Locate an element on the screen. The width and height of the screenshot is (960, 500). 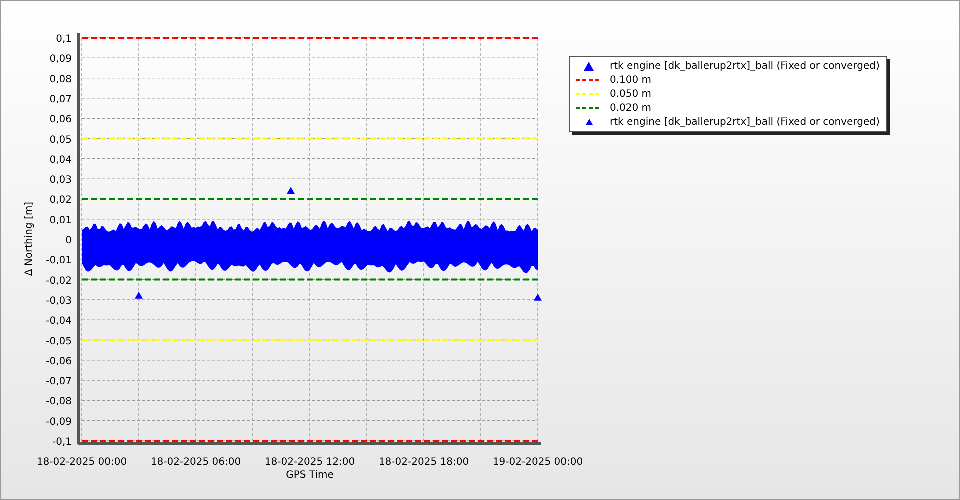
x-tick-label: 18-02-2025 18:00 is located at coordinates (424, 462).